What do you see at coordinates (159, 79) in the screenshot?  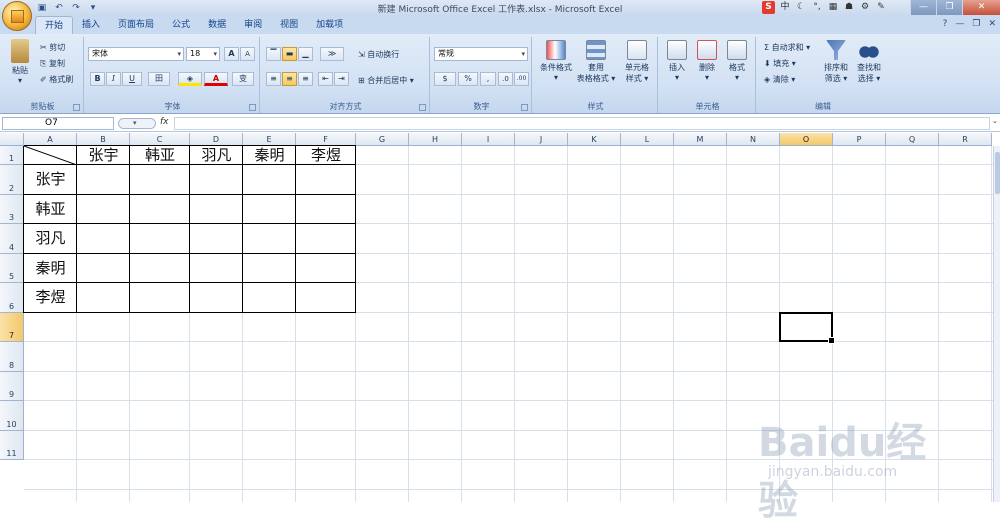 I see `borders-button: 田` at bounding box center [159, 79].